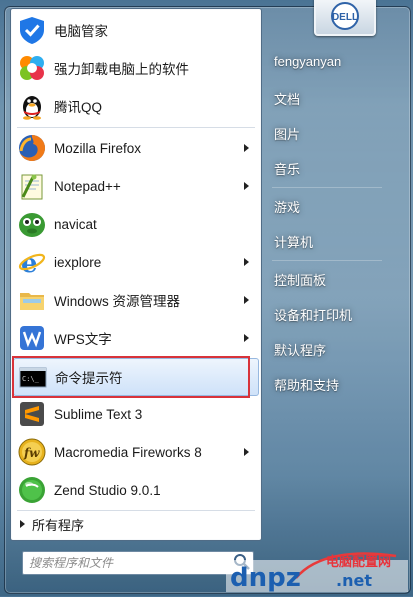 Image resolution: width=413 pixels, height=597 pixels. I want to click on all-programs-button: 所有程序, so click(51, 524).